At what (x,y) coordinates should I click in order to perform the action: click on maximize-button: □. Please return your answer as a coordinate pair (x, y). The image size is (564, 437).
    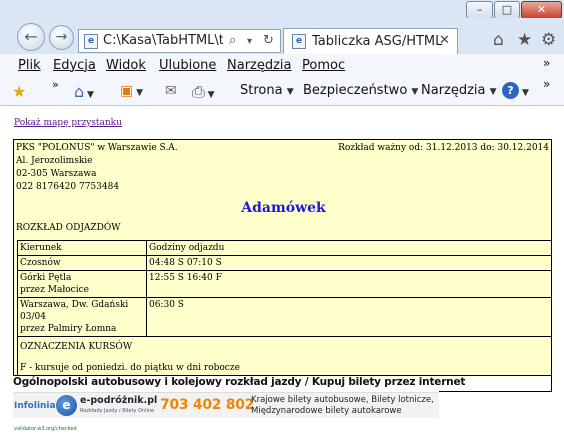
    Looking at the image, I should click on (507, 10).